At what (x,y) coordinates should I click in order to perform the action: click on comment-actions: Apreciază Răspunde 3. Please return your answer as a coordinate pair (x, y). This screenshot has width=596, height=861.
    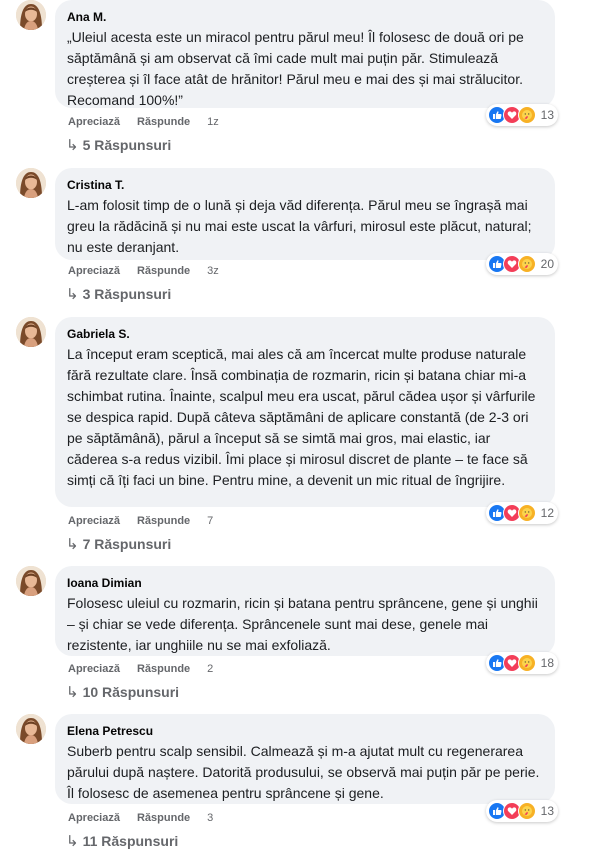
    Looking at the image, I should click on (140, 818).